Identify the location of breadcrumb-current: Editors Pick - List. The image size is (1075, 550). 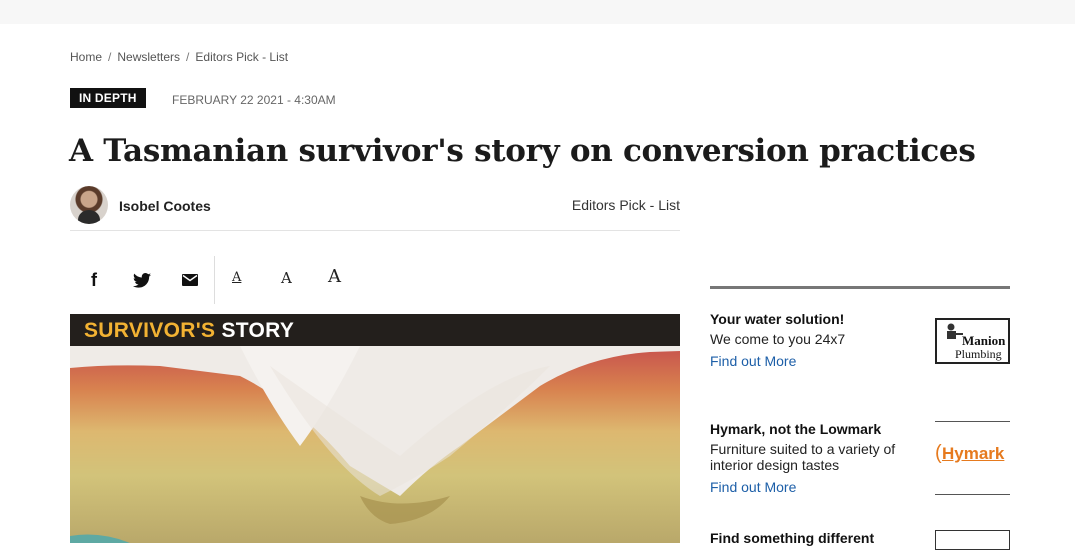
(241, 57).